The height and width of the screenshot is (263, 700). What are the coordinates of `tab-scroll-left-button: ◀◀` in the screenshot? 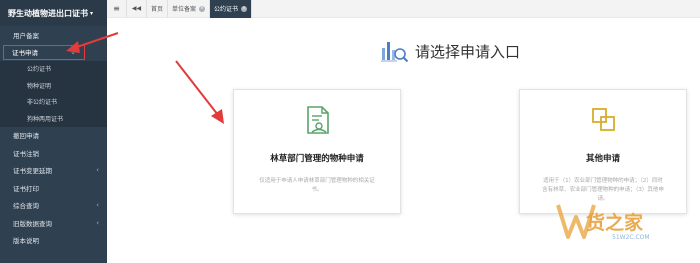 It's located at (137, 9).